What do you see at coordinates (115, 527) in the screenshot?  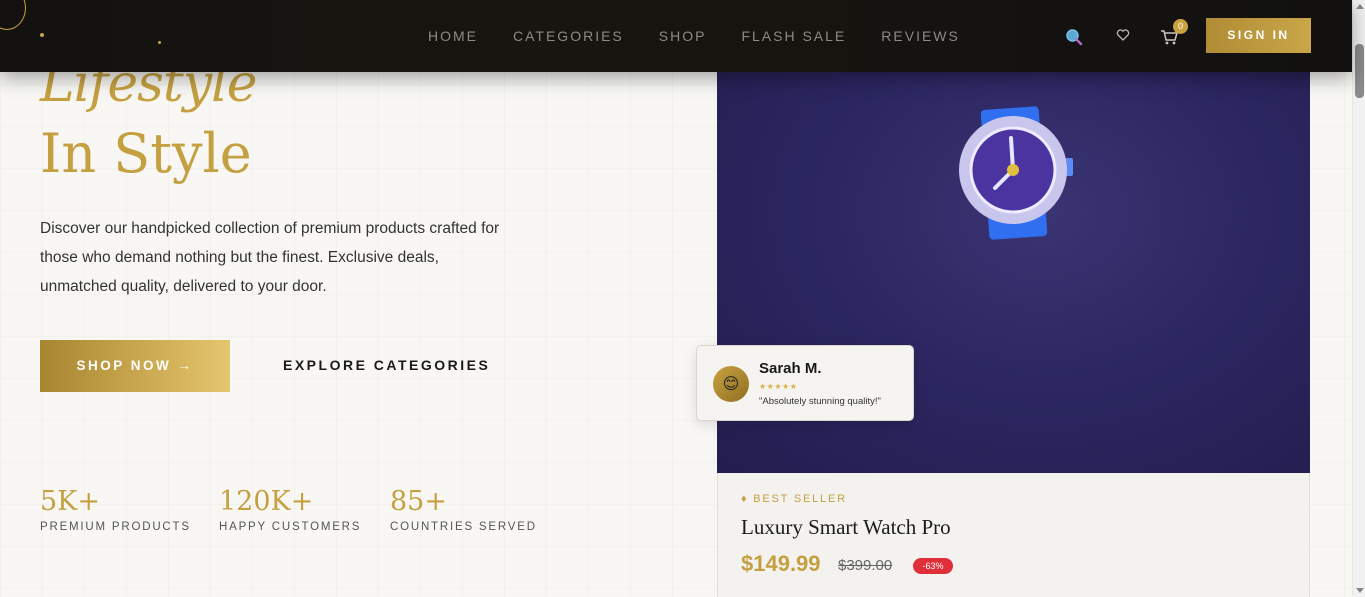 I see `stat-label: PREMIUM PRODUCTS` at bounding box center [115, 527].